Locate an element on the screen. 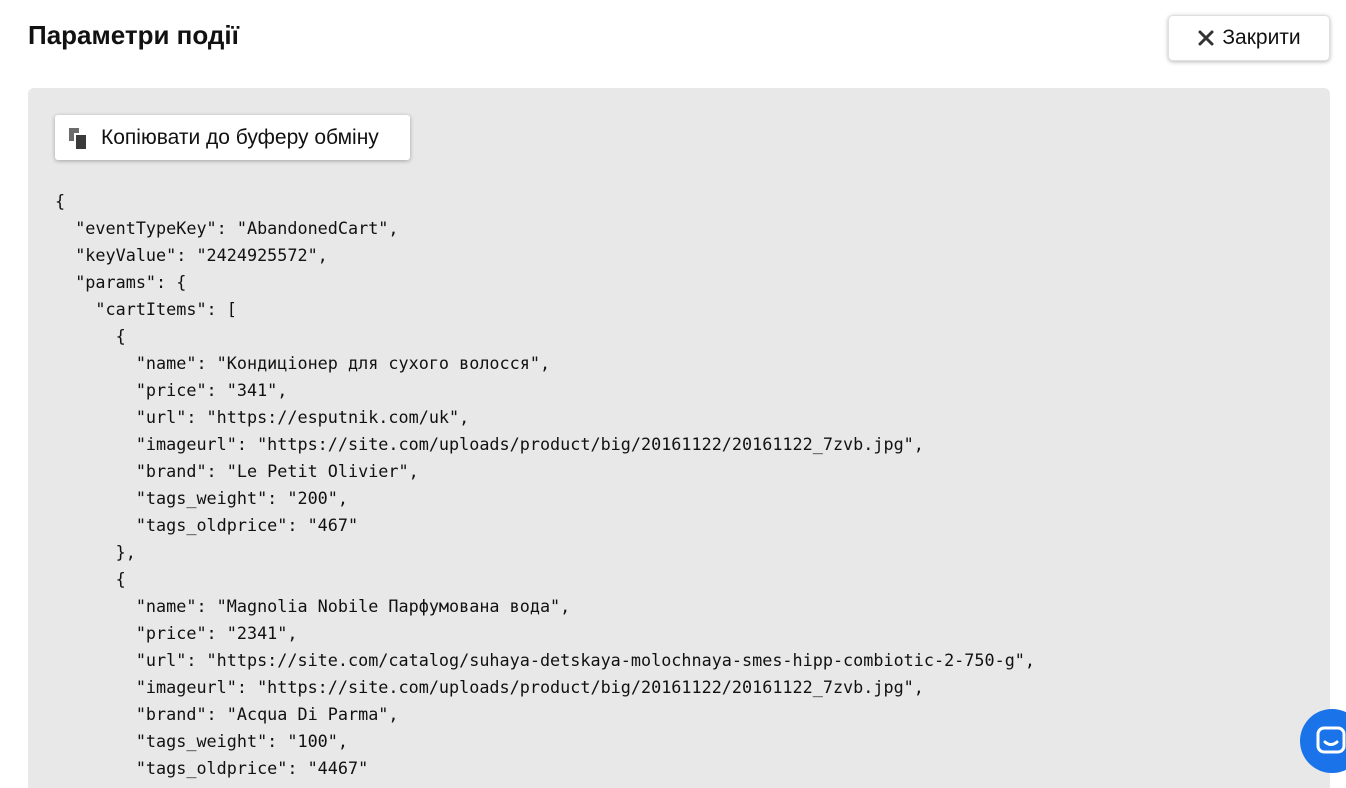  chat-icon is located at coordinates (1331, 740).